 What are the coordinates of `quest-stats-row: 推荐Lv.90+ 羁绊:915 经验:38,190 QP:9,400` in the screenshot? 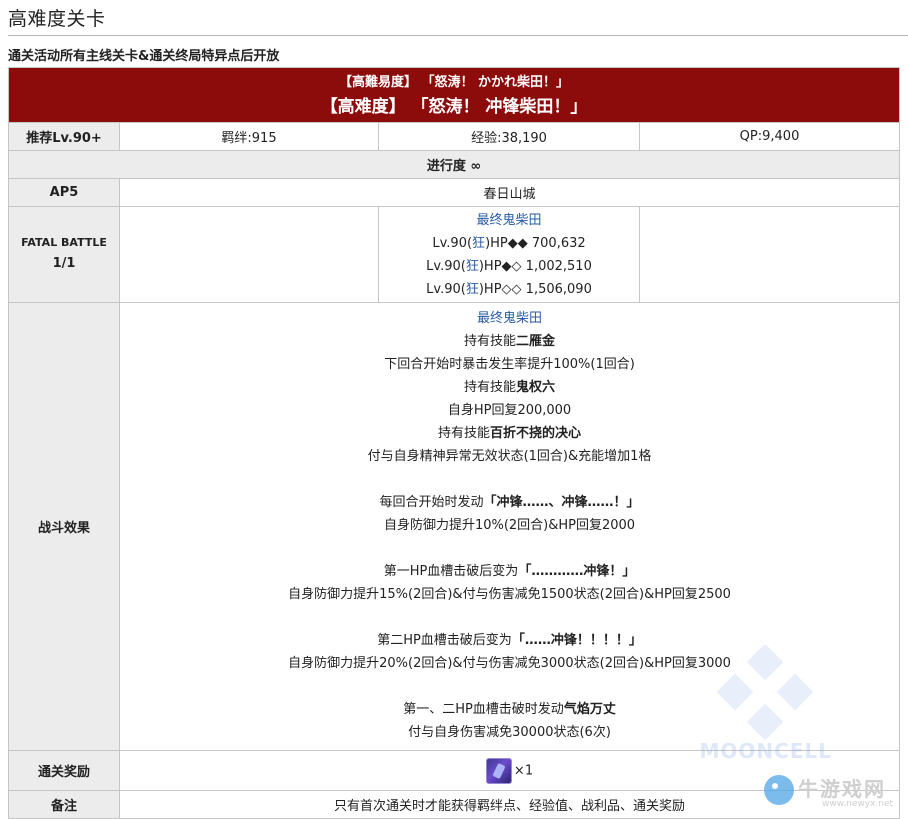 It's located at (454, 136).